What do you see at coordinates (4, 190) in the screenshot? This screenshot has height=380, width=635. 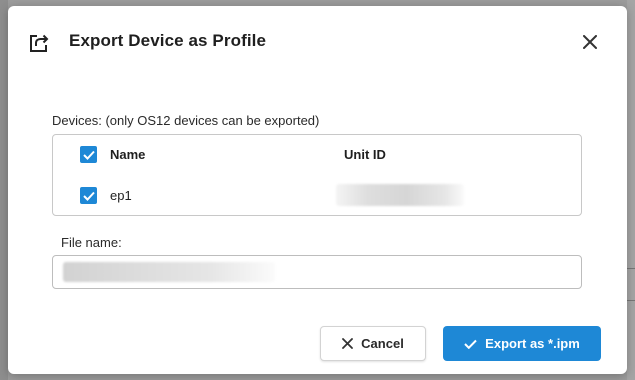 I see `backdrop-left` at bounding box center [4, 190].